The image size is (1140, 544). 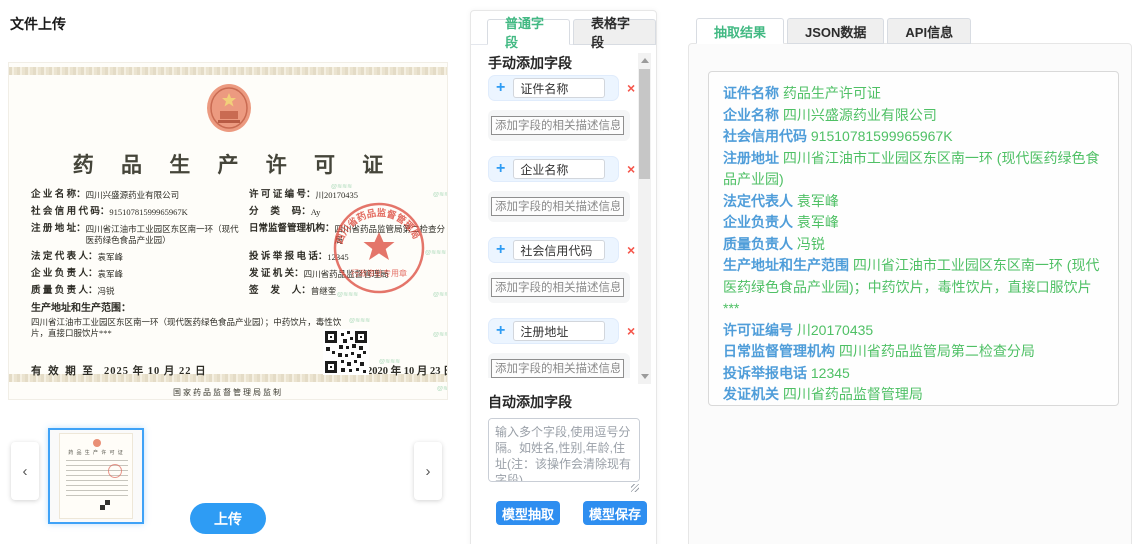 I want to click on field-pill: +, so click(x=553, y=331).